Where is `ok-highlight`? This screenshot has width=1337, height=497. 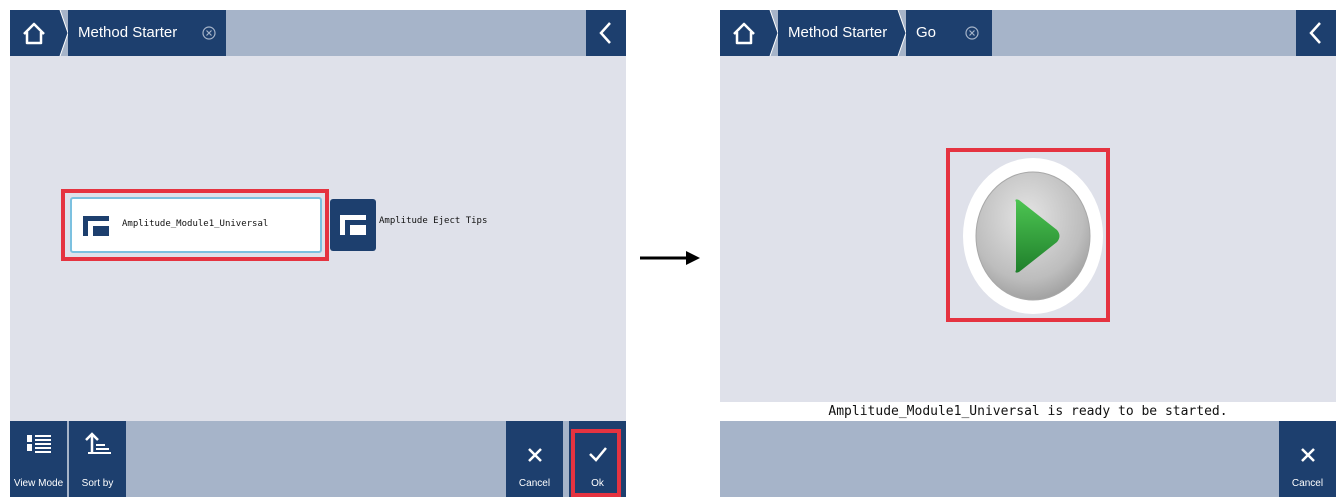 ok-highlight is located at coordinates (596, 463).